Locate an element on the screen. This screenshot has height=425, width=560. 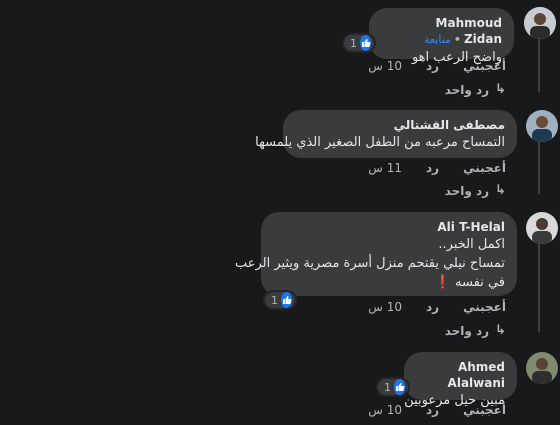
author-name: مصطفى القشتالي is located at coordinates (400, 125).